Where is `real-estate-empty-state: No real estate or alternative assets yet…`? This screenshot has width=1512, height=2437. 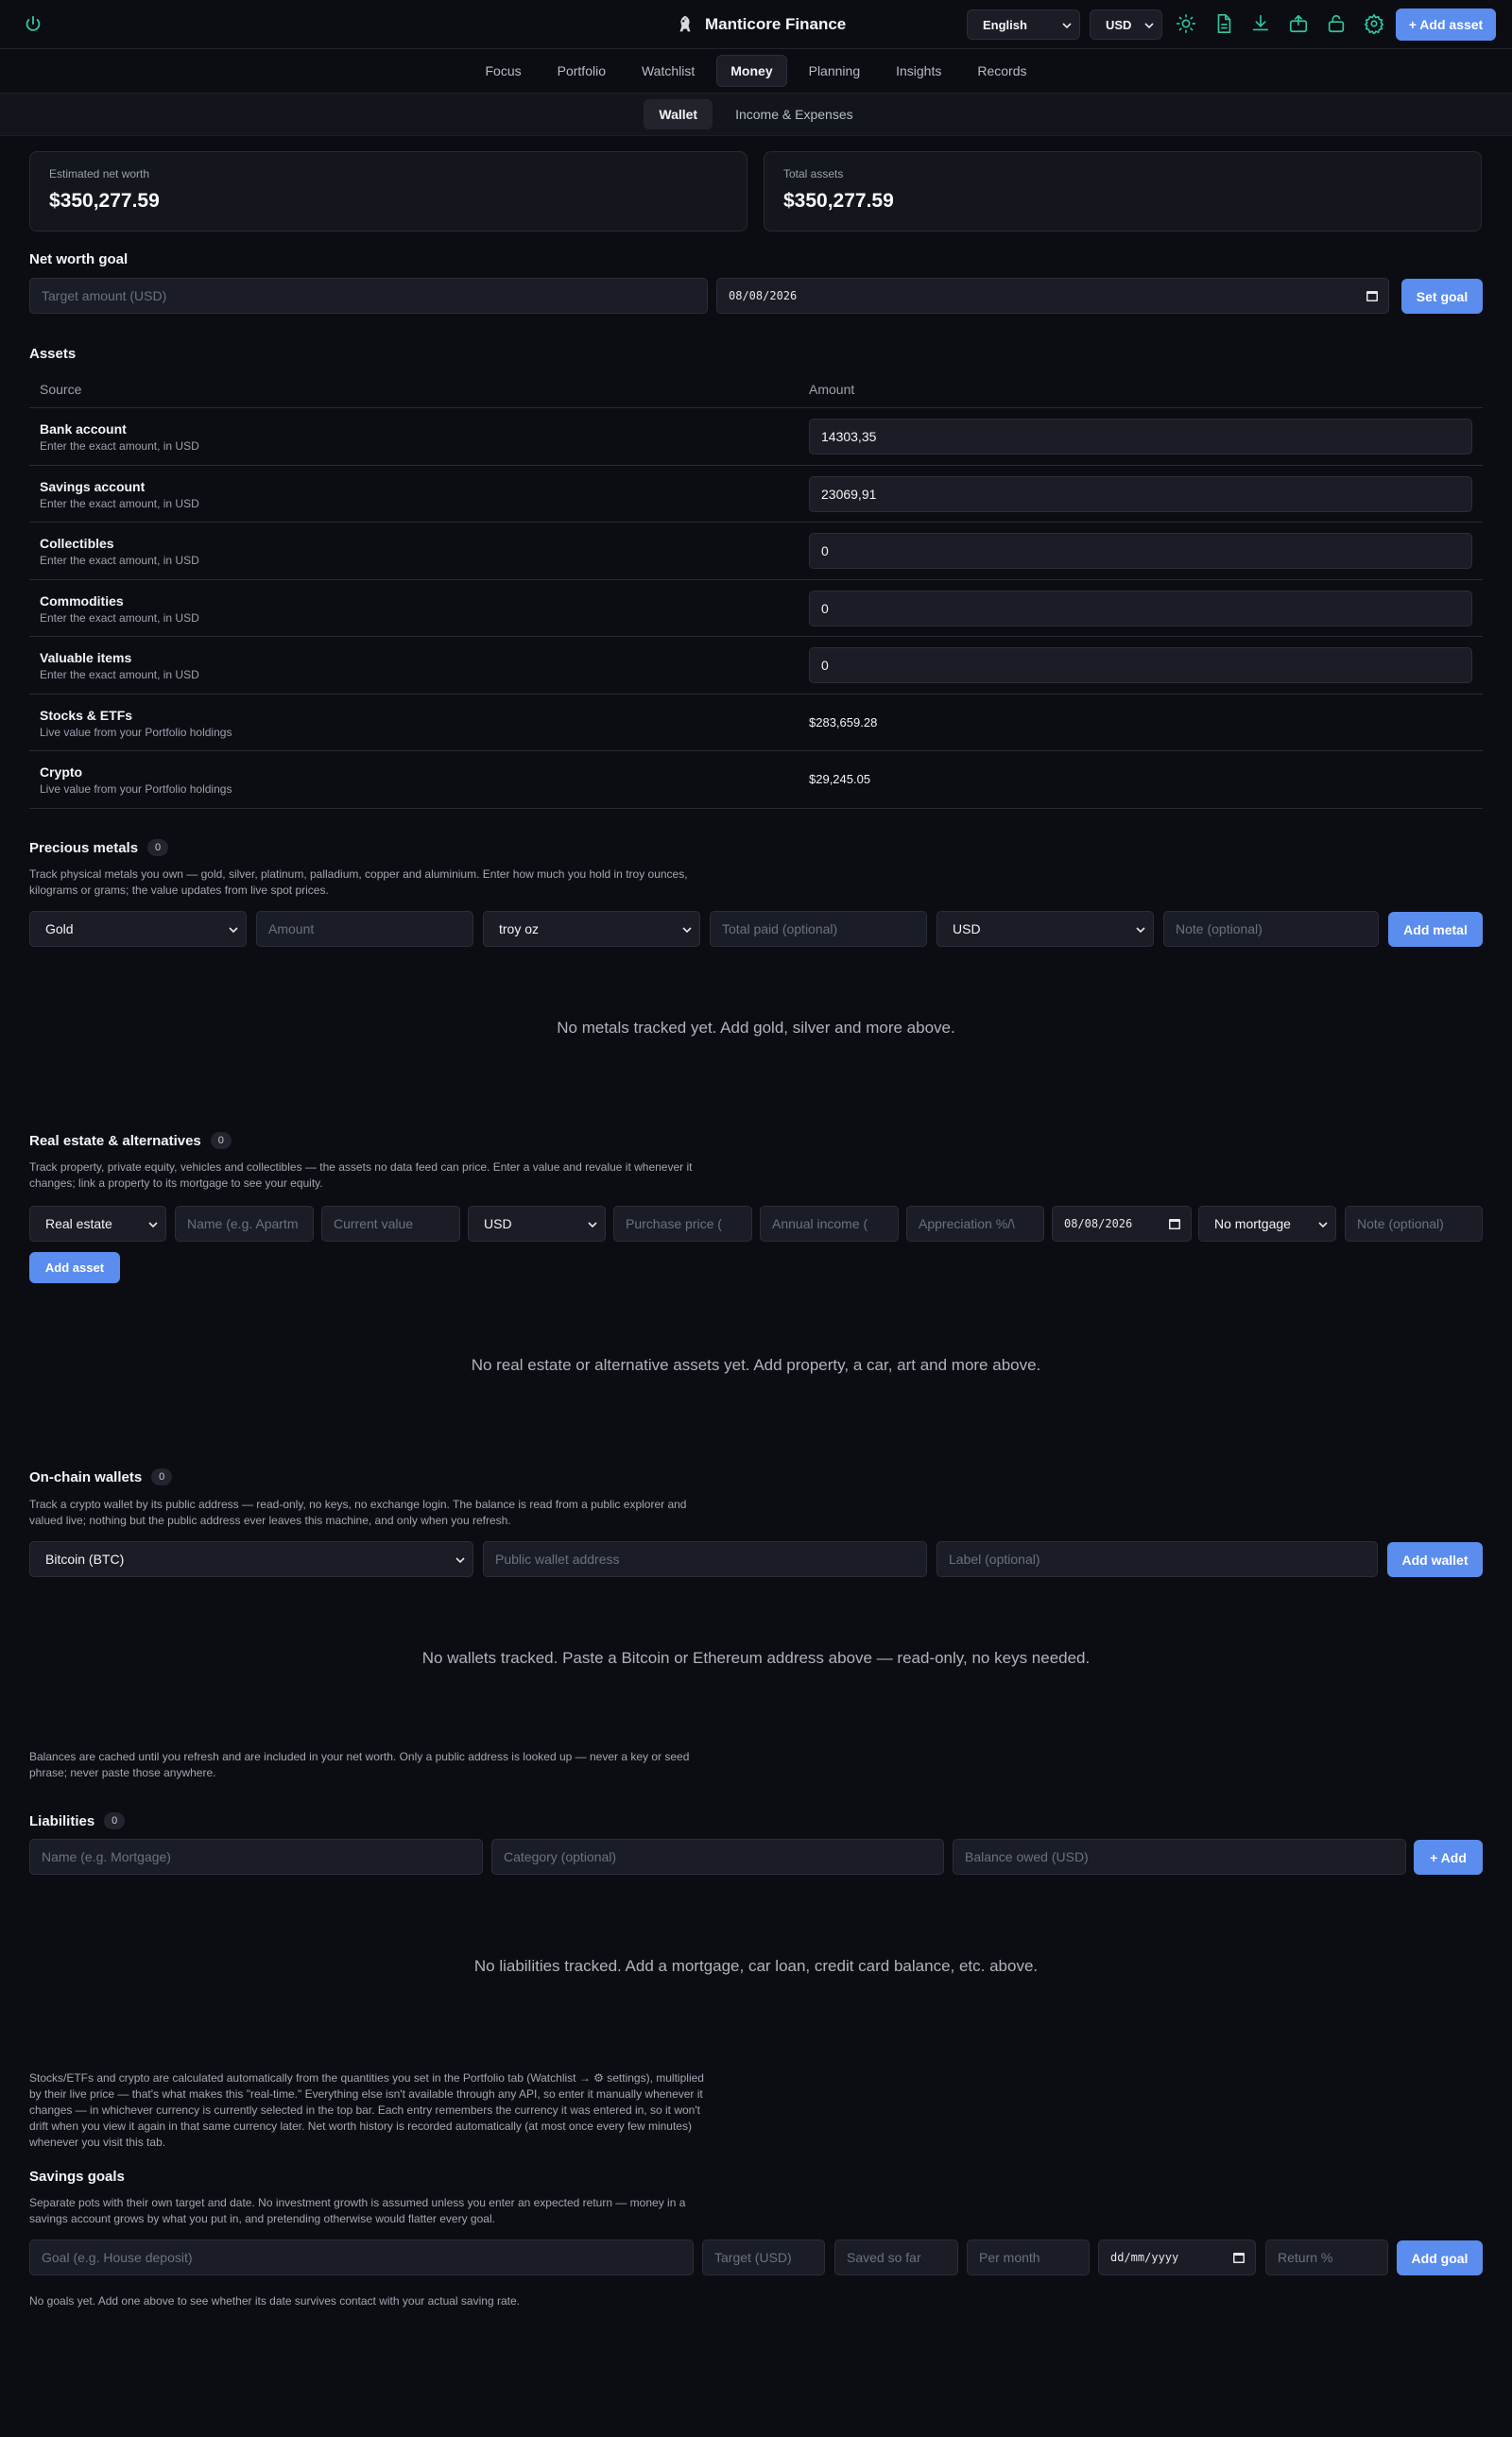 real-estate-empty-state: No real estate or alternative assets yet… is located at coordinates (756, 1365).